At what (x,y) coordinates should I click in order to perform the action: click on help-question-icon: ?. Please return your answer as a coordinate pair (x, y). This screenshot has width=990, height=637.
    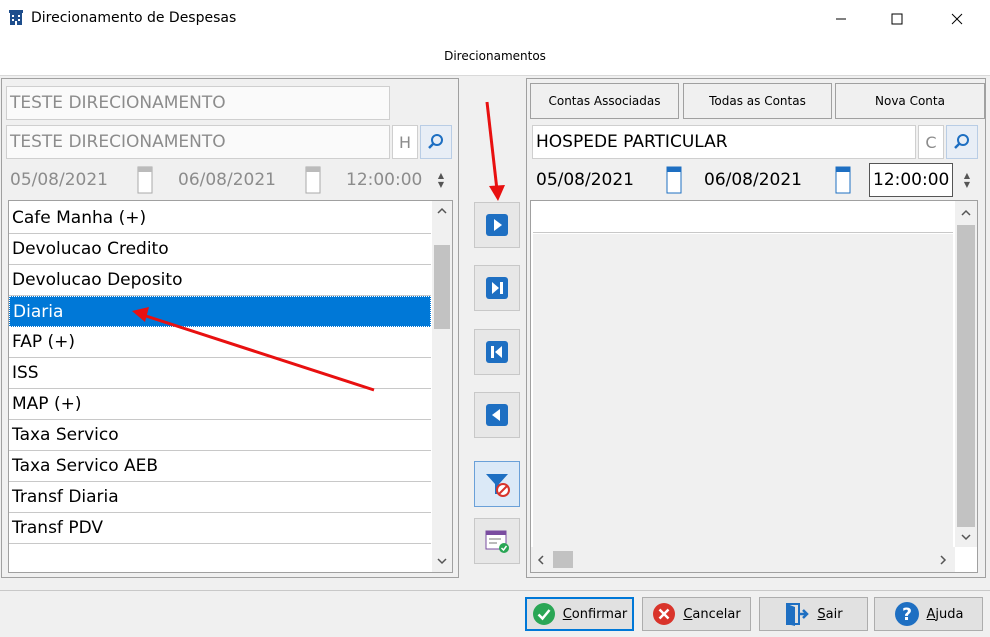
    Looking at the image, I should click on (906, 614).